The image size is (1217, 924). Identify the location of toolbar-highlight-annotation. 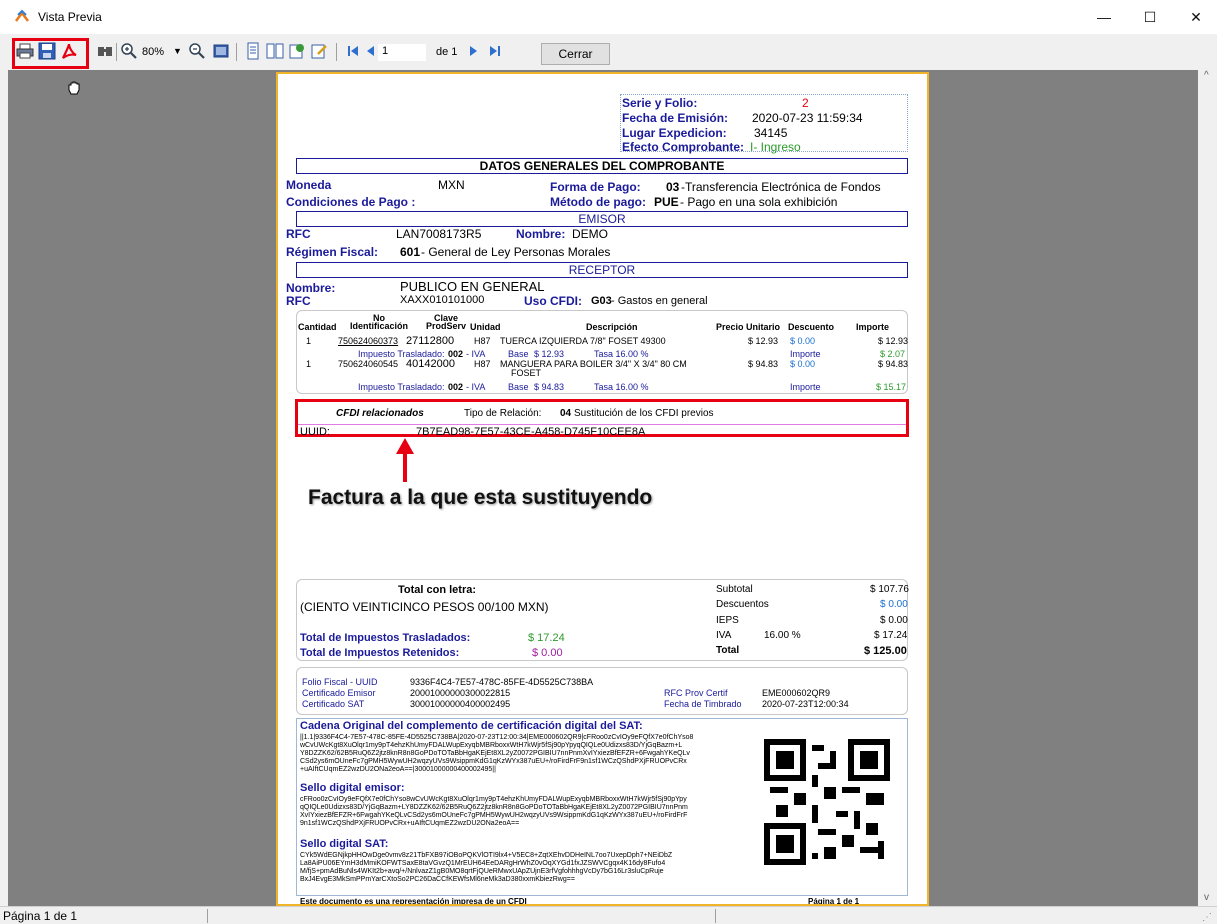
(50, 53).